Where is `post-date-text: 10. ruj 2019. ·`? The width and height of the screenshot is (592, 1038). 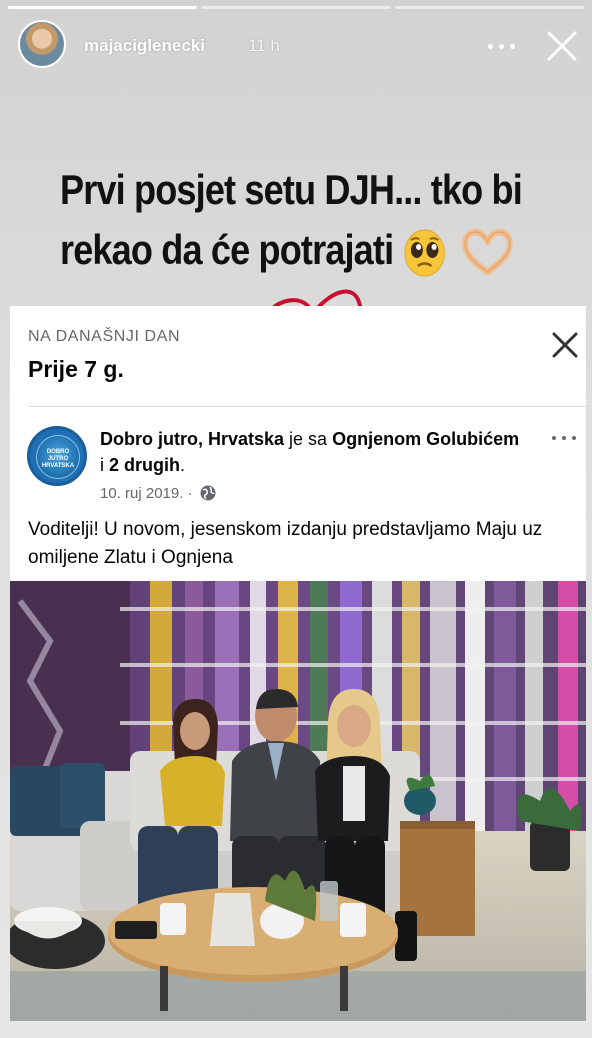 post-date-text: 10. ruj 2019. · is located at coordinates (146, 493).